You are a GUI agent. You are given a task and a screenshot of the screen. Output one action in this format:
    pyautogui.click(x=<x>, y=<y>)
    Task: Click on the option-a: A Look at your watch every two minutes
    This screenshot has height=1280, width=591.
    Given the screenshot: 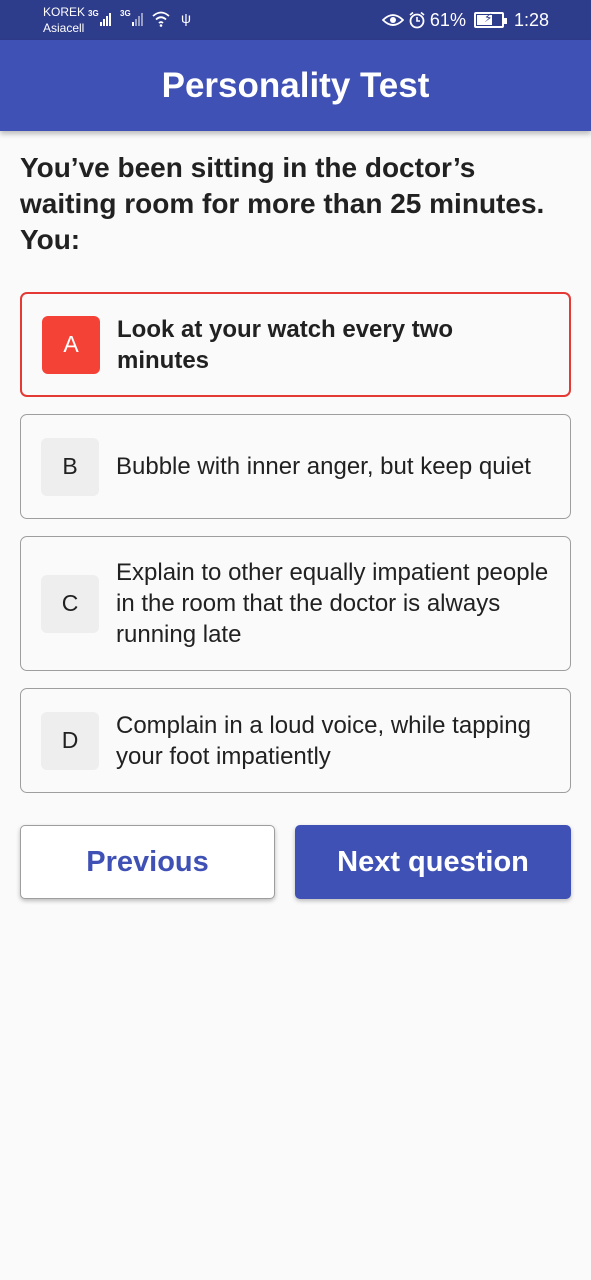 What is the action you would take?
    pyautogui.click(x=295, y=344)
    